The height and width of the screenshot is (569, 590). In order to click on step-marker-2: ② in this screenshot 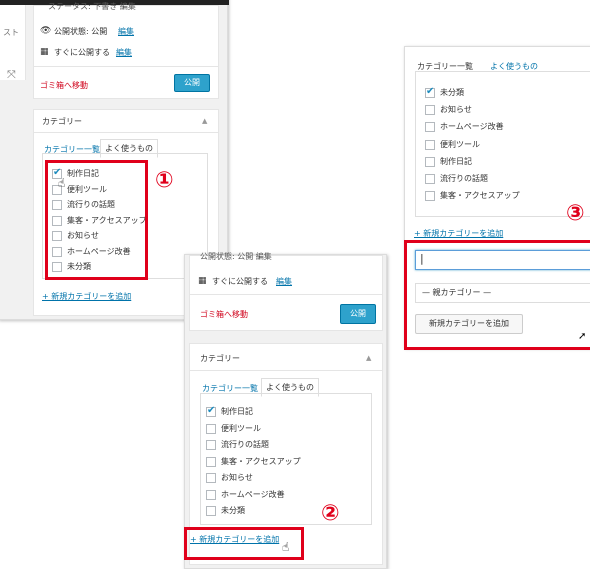, I will do `click(330, 513)`.